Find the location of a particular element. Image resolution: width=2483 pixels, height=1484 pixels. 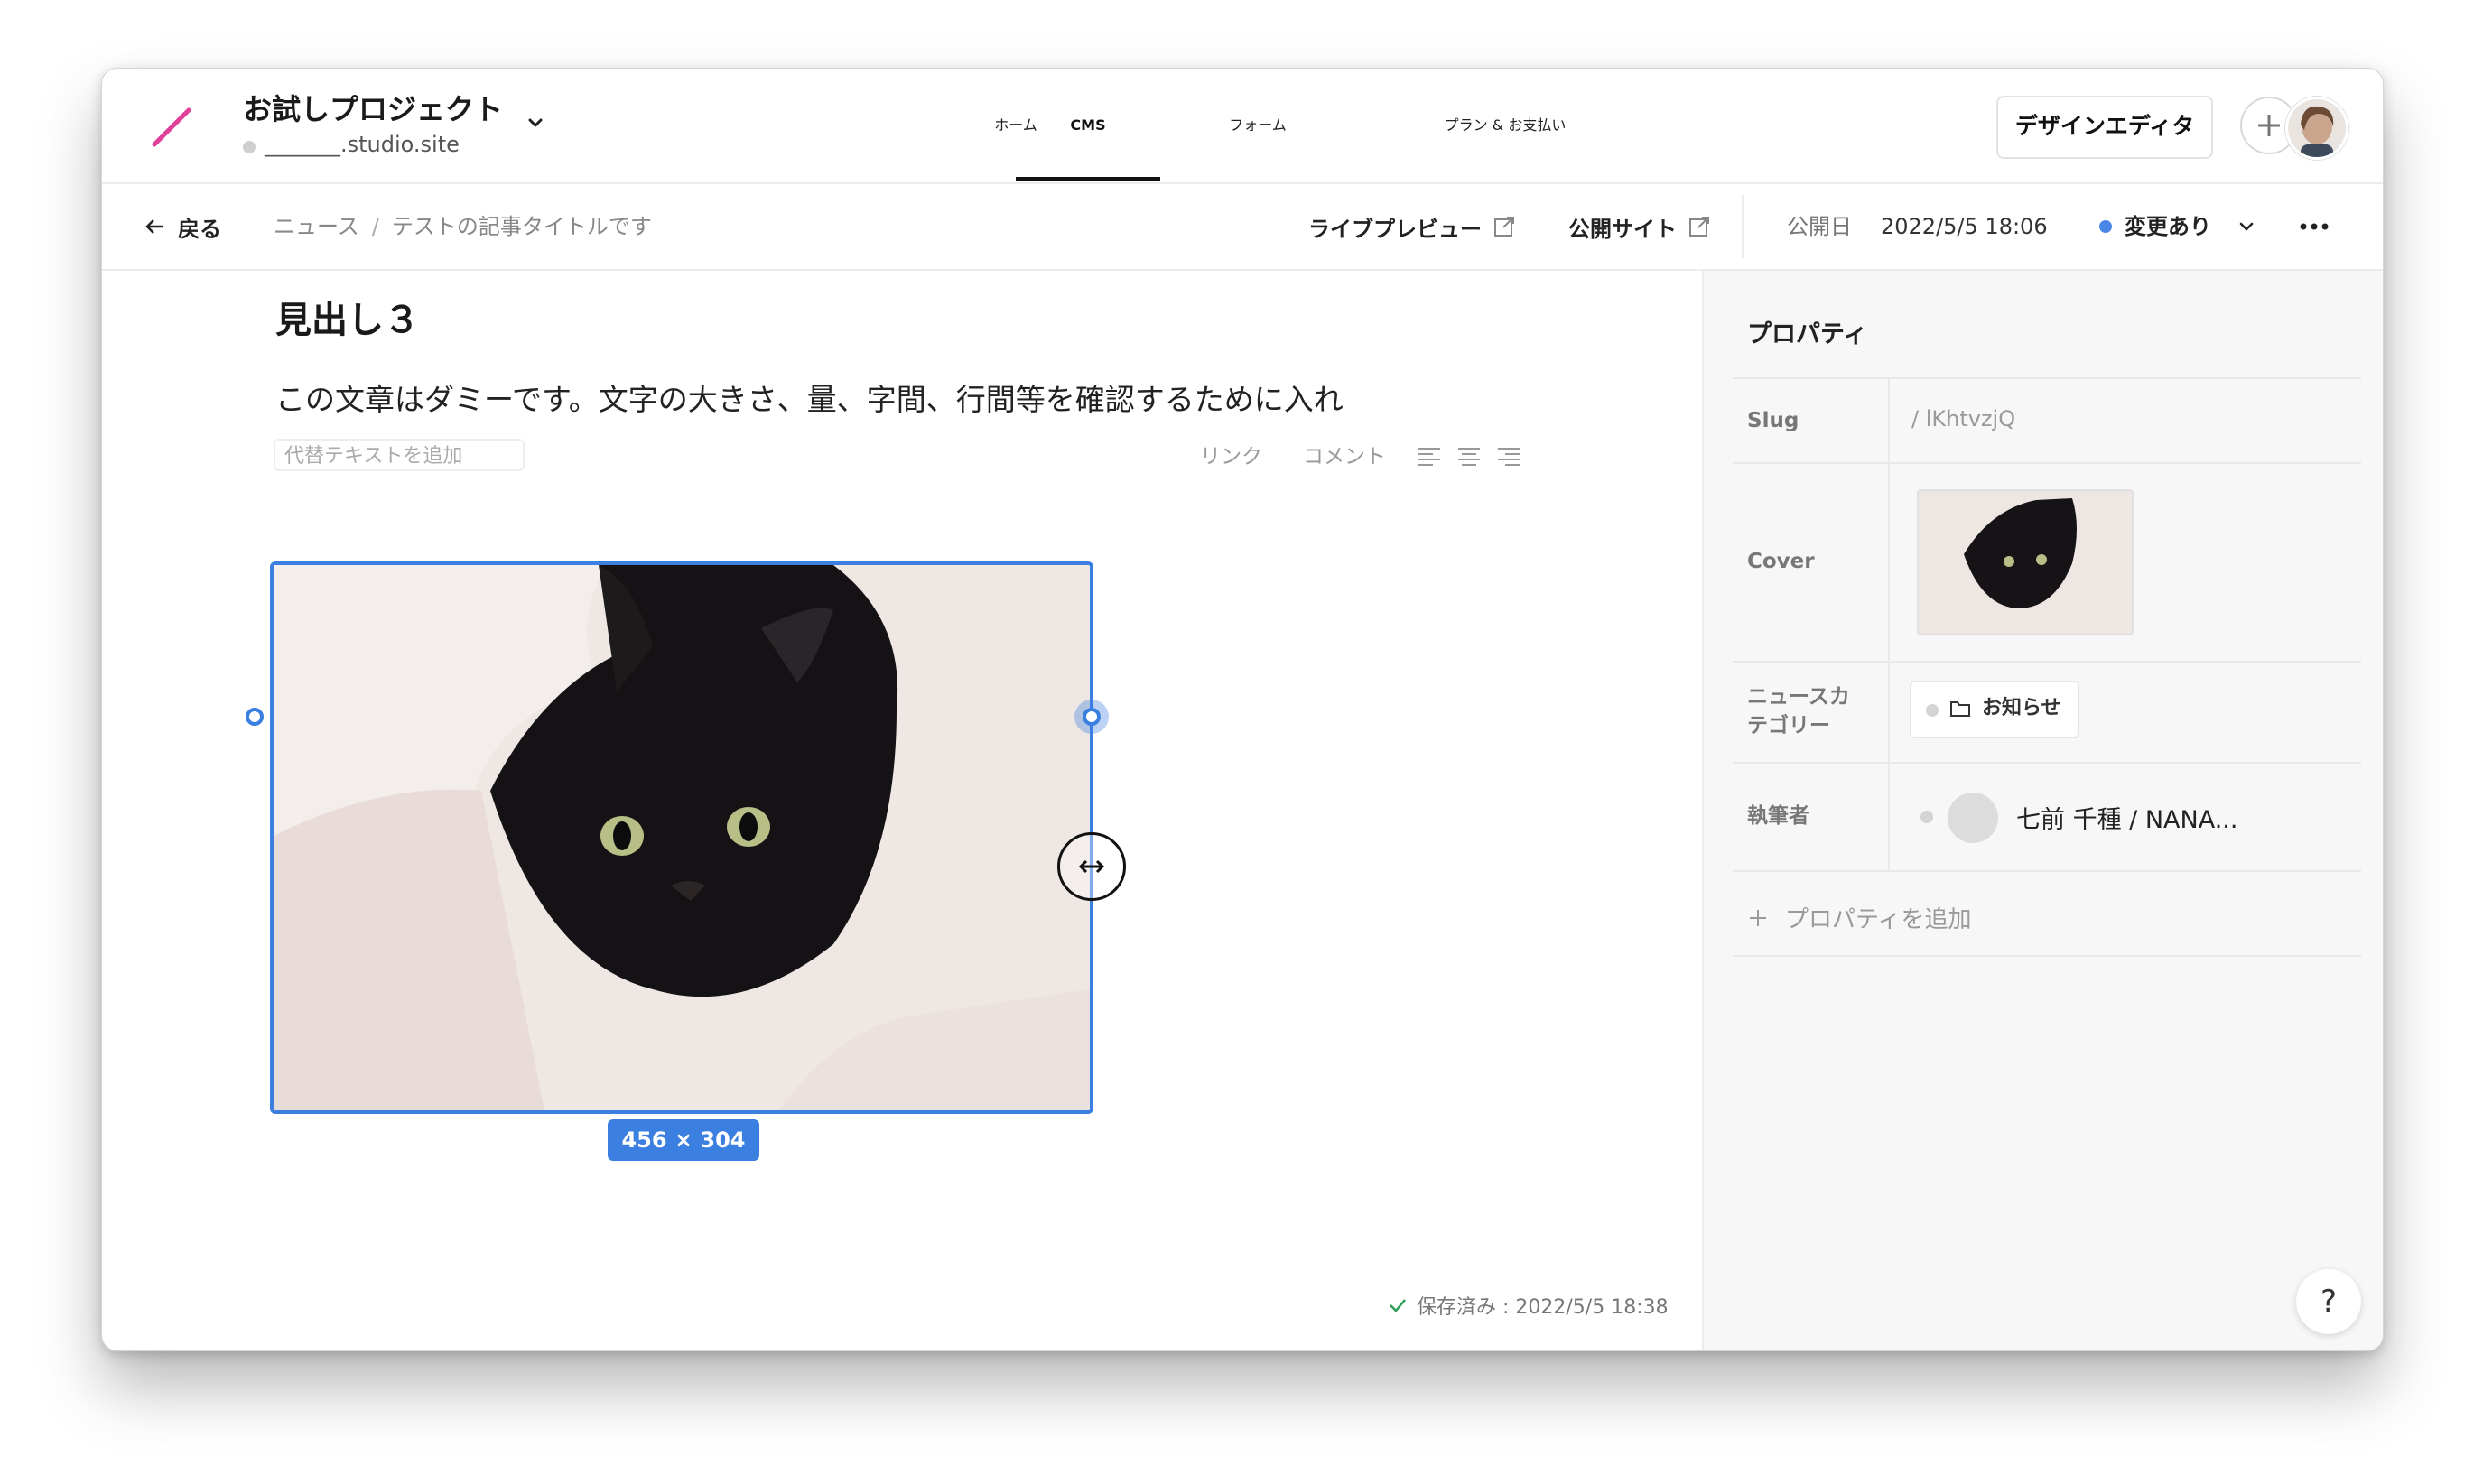

horizontal-resize-icon is located at coordinates (1091, 867).